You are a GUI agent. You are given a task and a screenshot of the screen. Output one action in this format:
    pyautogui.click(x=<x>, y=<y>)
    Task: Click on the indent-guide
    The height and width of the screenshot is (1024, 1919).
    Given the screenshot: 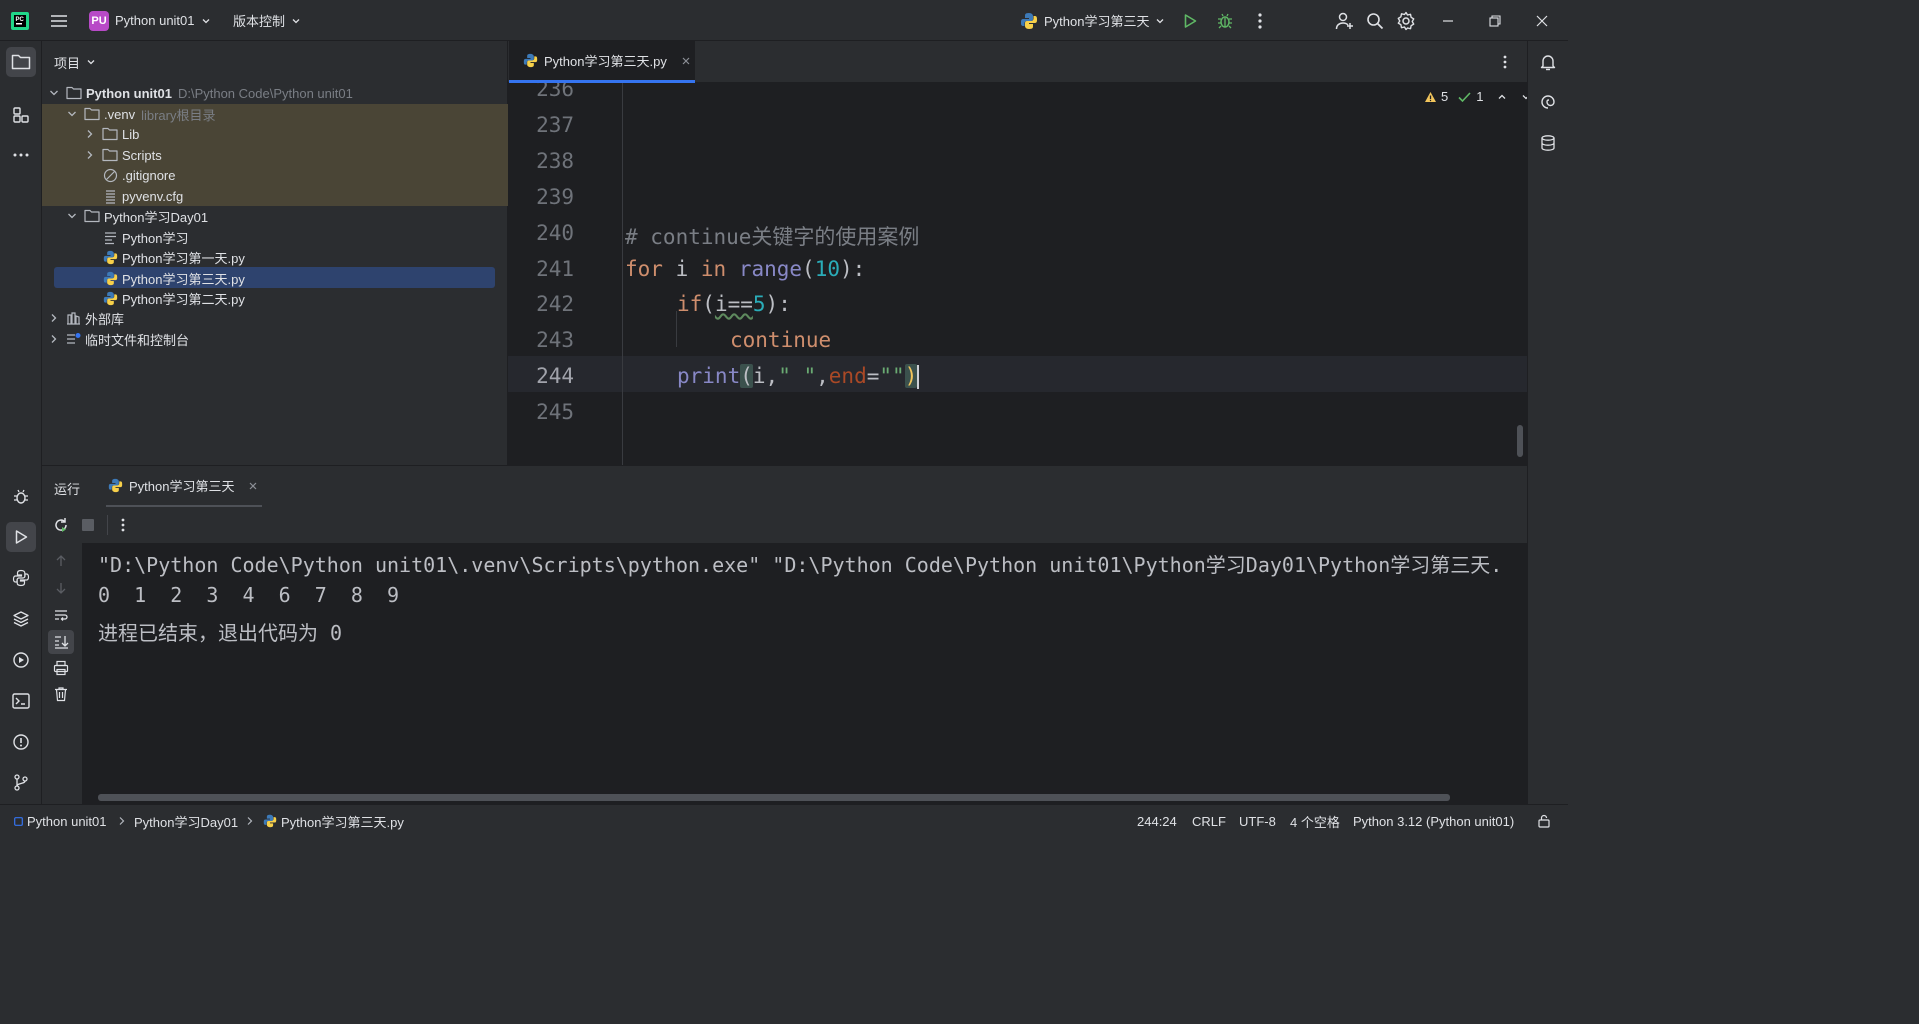 What is the action you would take?
    pyautogui.click(x=676, y=329)
    